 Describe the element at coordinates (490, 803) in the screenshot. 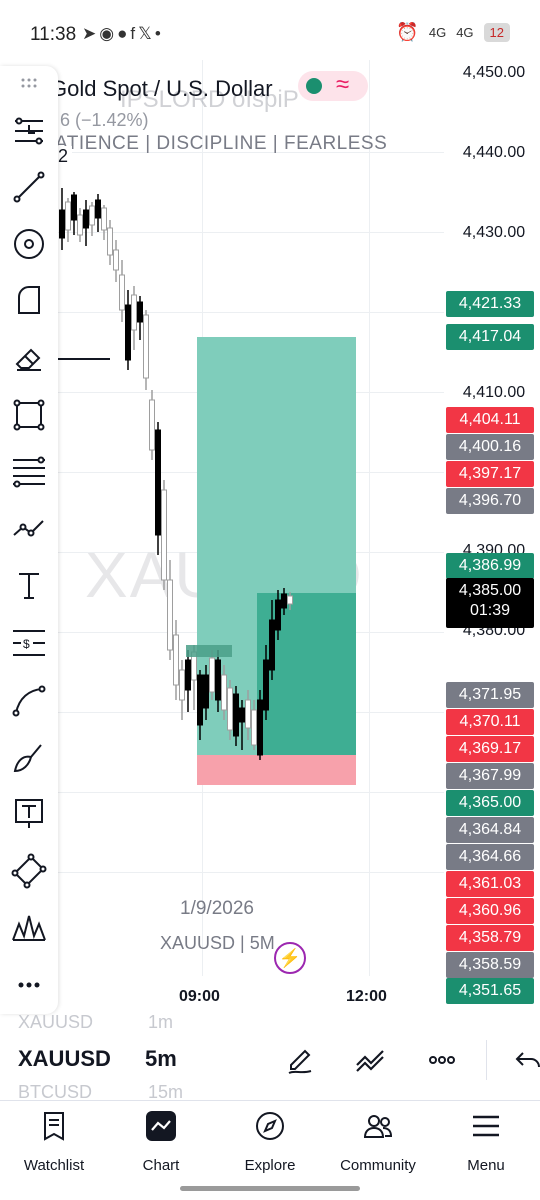

I see `price-tag: 4,365.00` at that location.